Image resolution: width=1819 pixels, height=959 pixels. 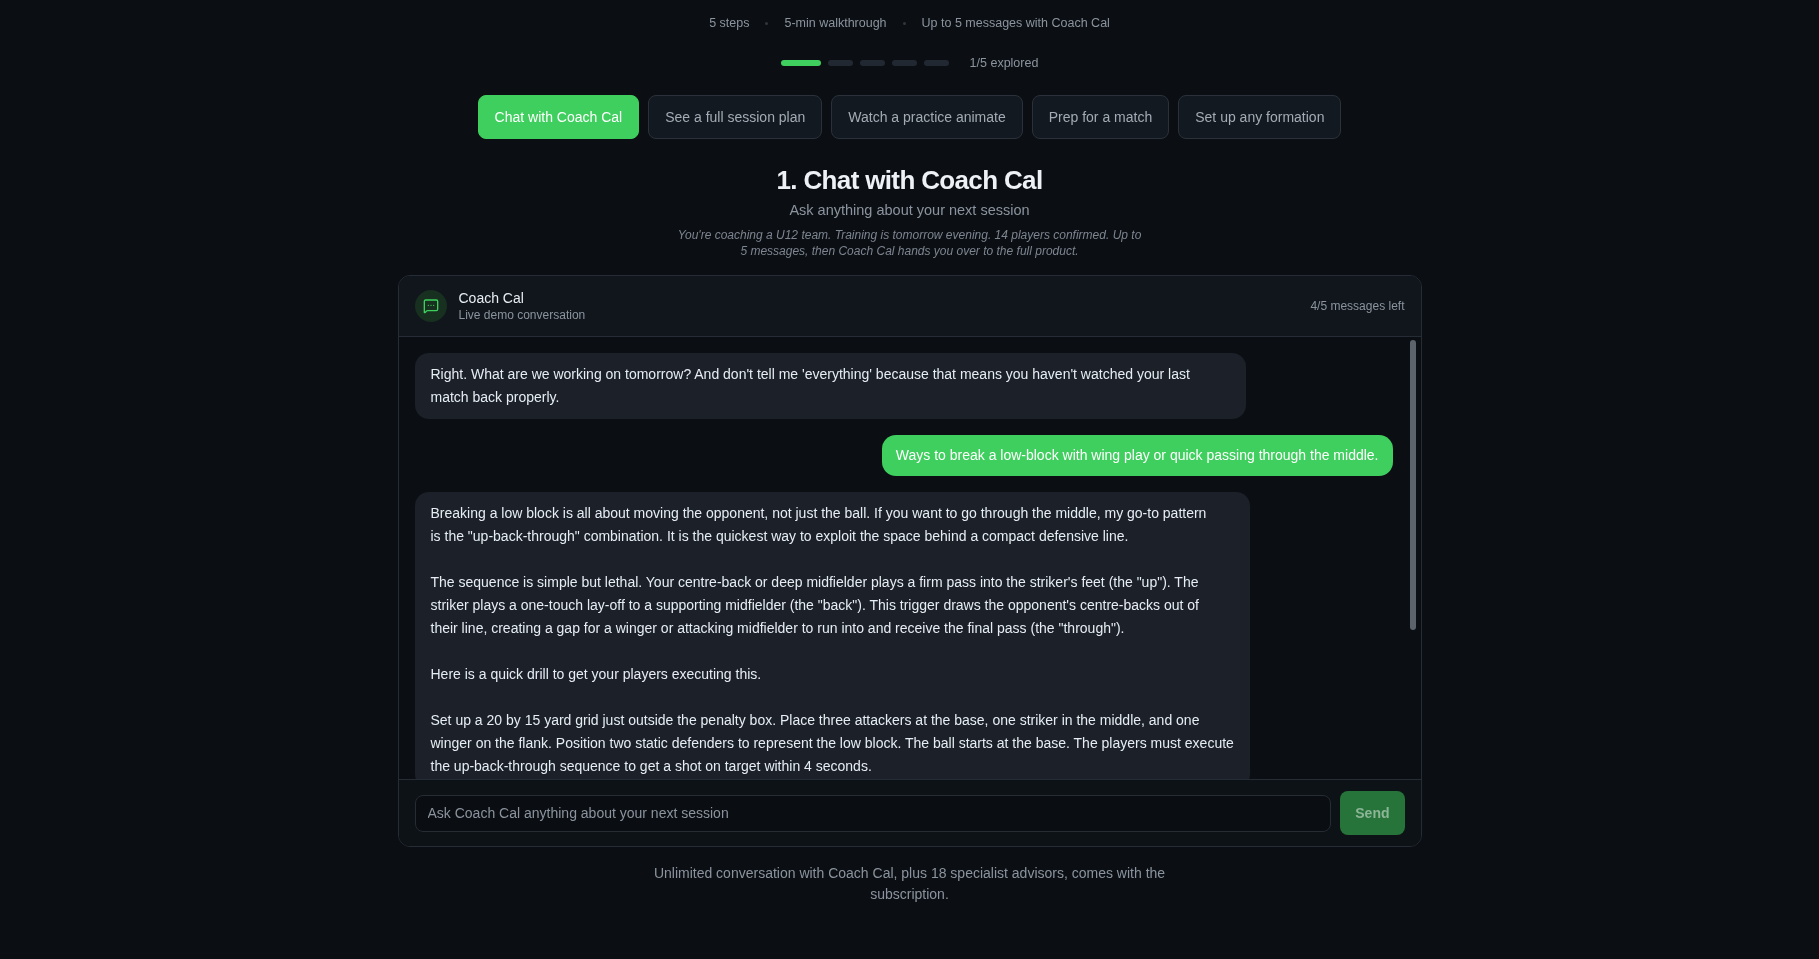 I want to click on message-text: Right. What are we working on tomorrow? And don't tell me 'everything' because that means you haven't watched your last match back properly., so click(x=810, y=386).